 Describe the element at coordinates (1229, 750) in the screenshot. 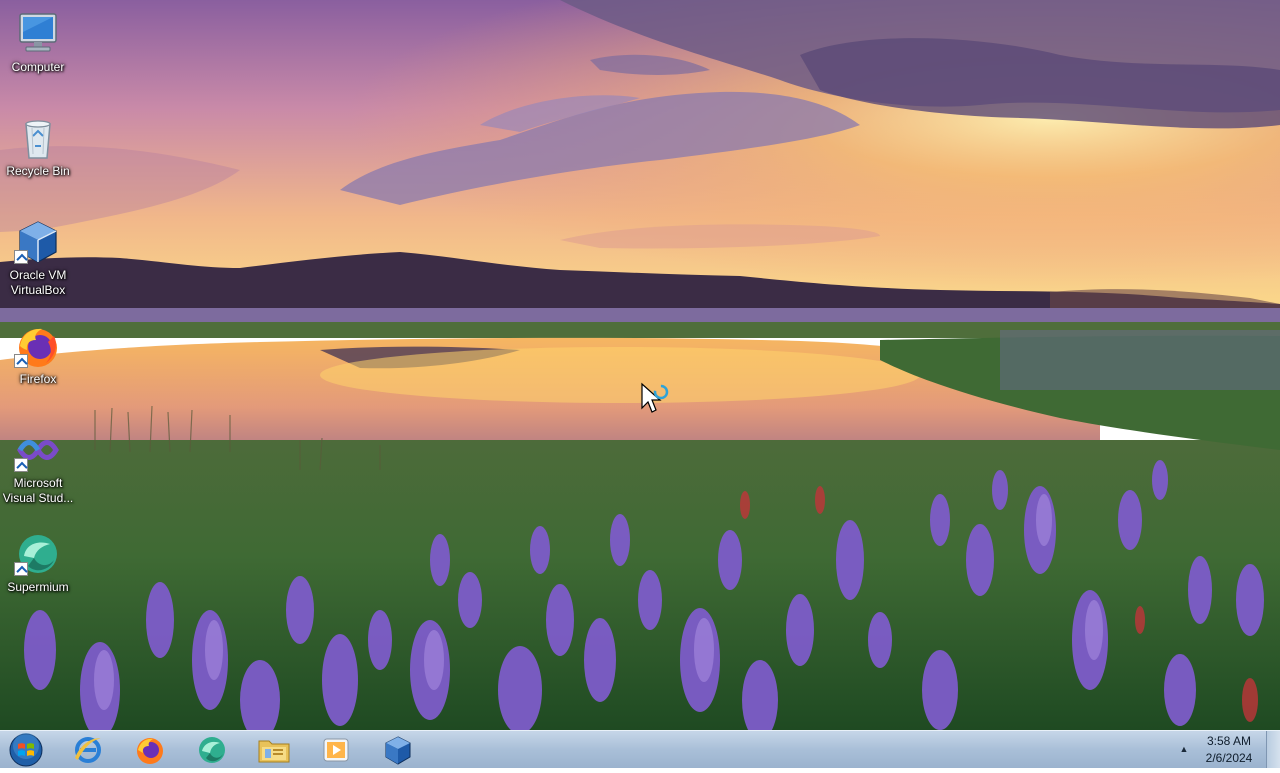

I see `system-clock: 3:58 AM 2/6/2024` at that location.